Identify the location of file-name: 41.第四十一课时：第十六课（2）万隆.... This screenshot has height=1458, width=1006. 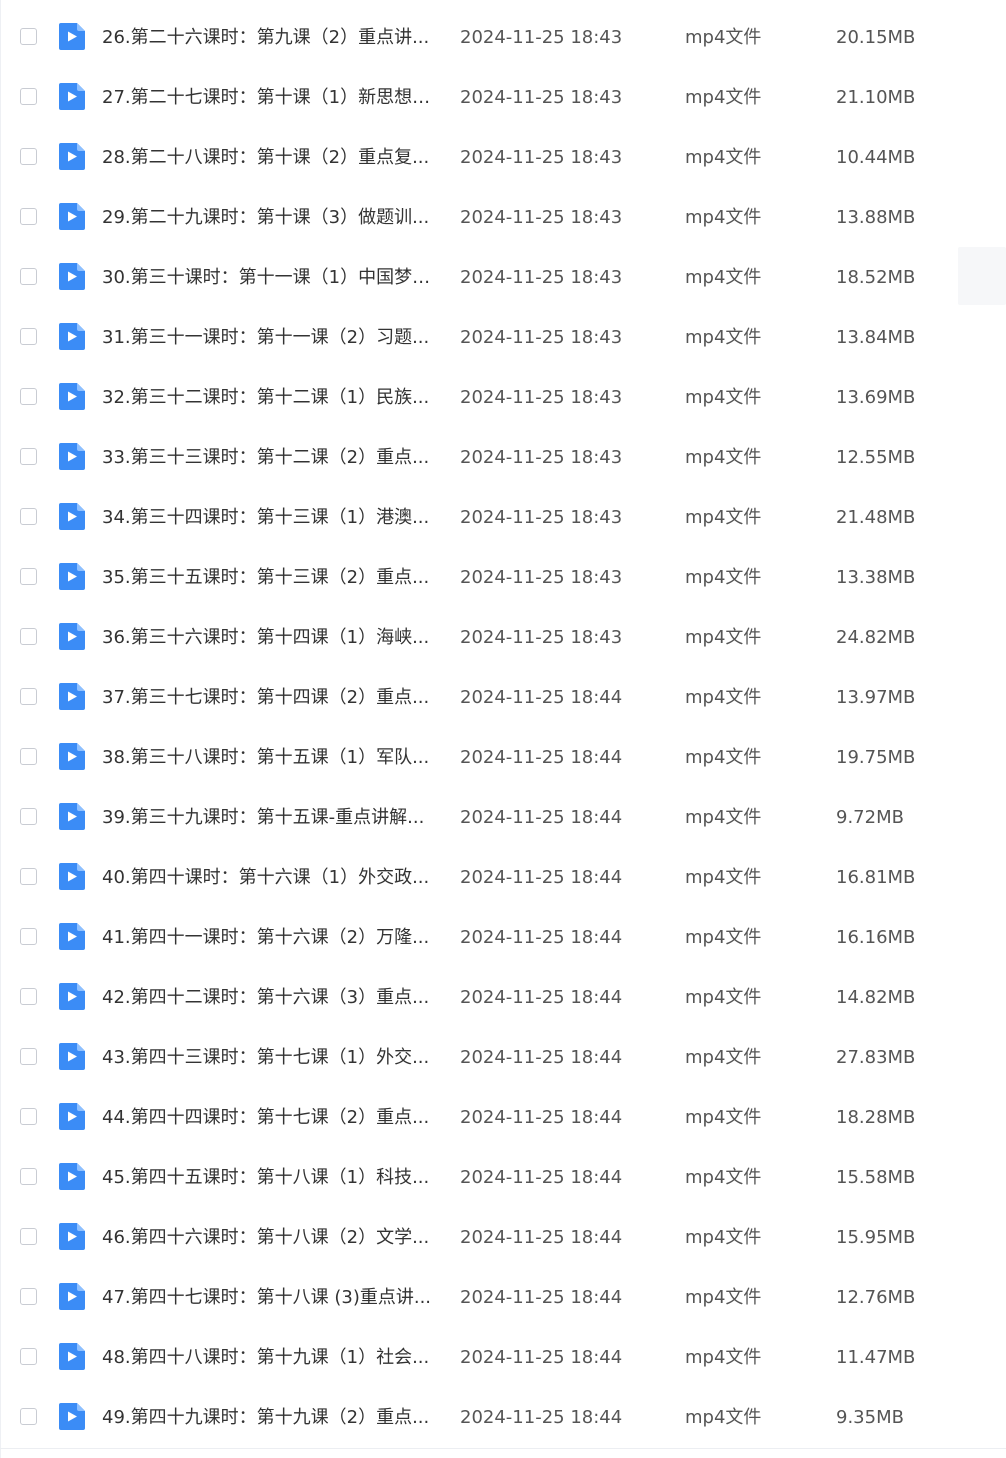
(267, 938).